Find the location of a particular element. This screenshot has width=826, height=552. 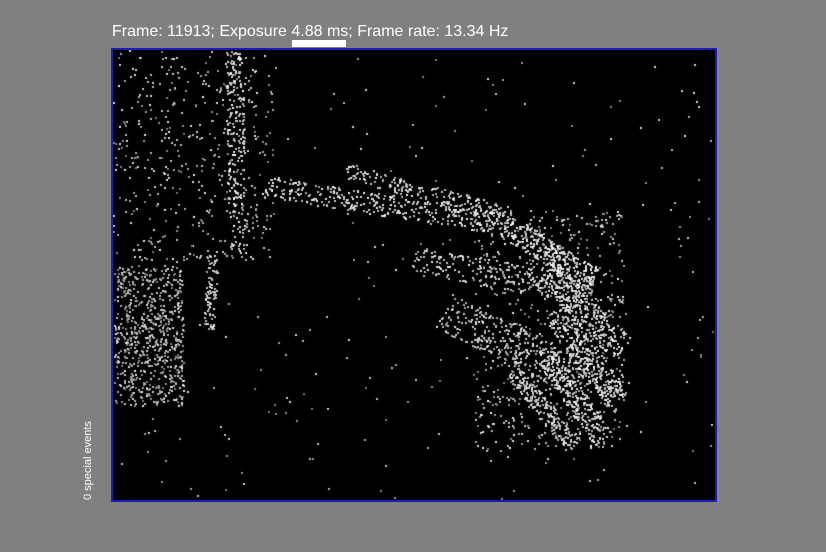

exposure-label: Exposure is located at coordinates (253, 31).